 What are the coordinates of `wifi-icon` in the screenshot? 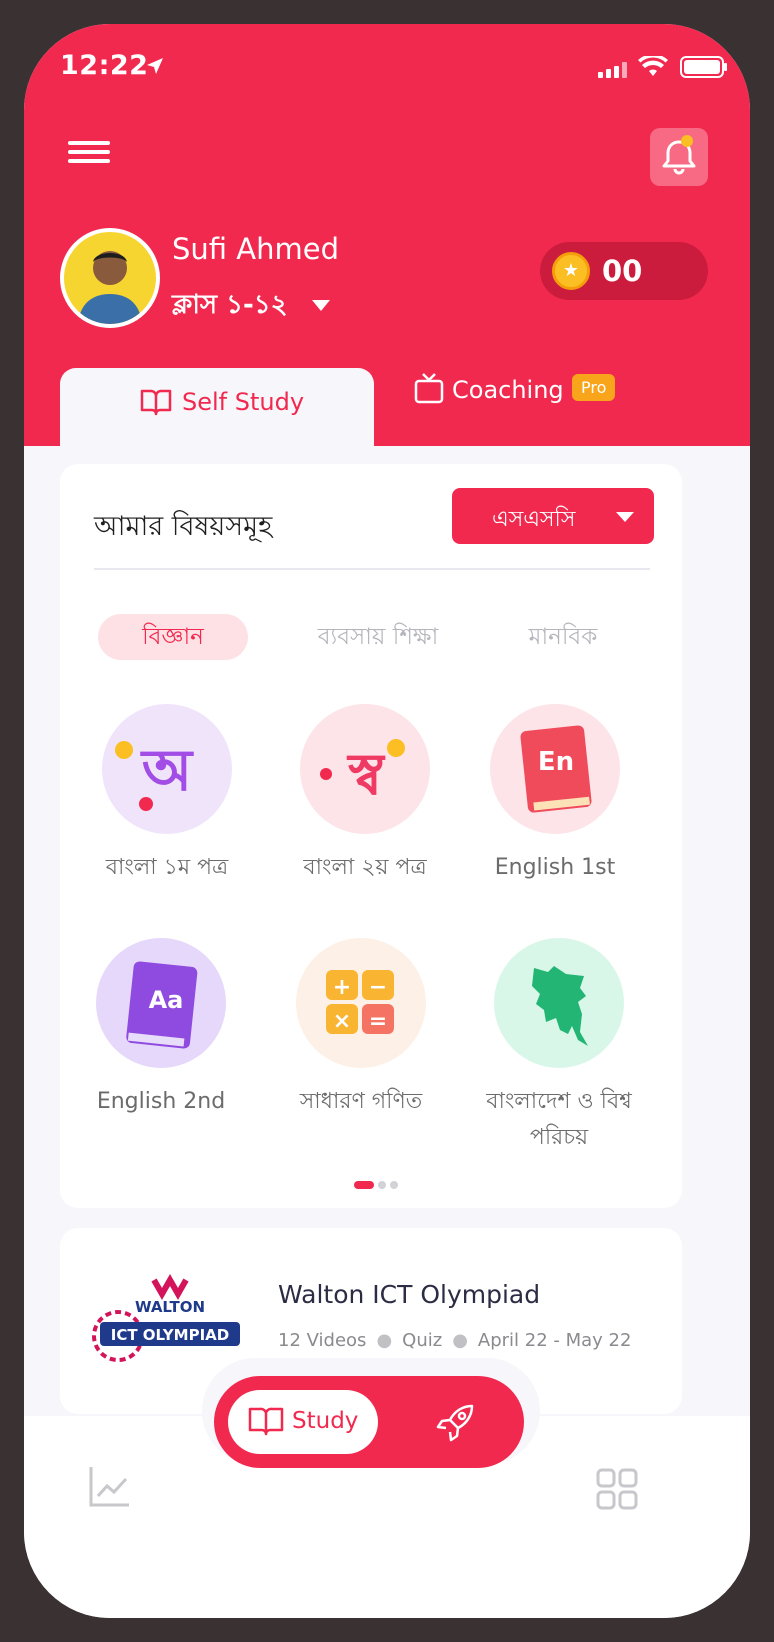 It's located at (653, 66).